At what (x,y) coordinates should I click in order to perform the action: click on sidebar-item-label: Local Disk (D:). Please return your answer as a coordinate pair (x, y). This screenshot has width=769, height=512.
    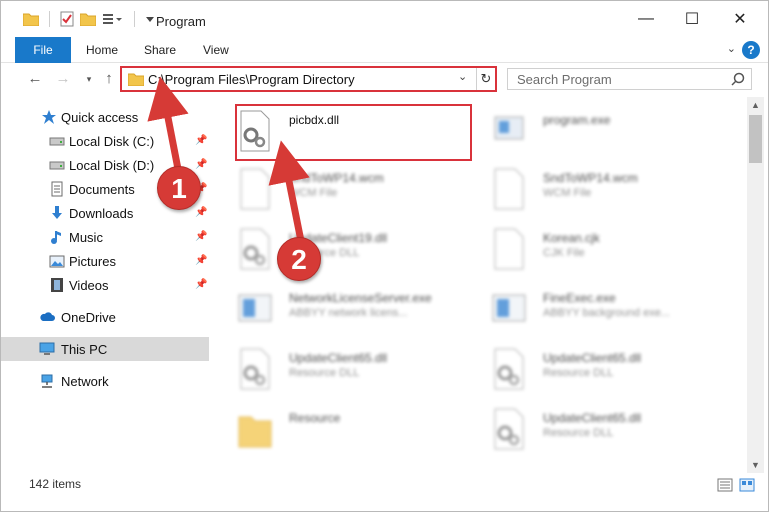
    Looking at the image, I should click on (112, 165).